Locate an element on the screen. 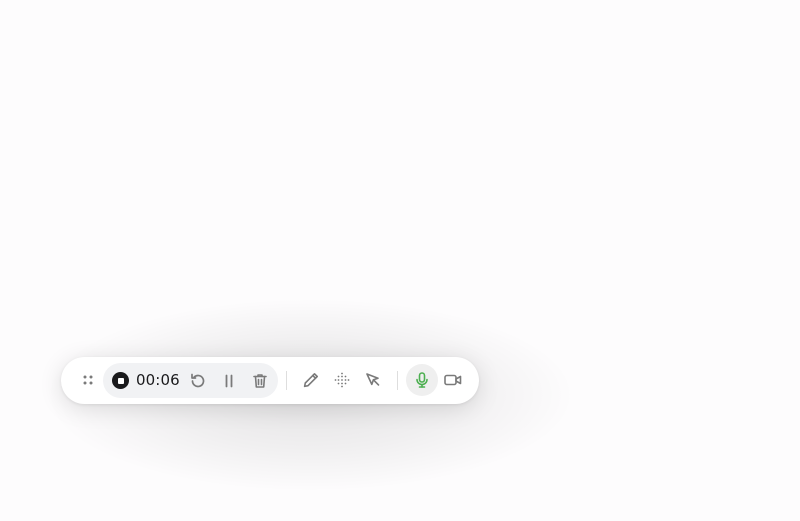 This screenshot has width=800, height=521. restart-button is located at coordinates (198, 381).